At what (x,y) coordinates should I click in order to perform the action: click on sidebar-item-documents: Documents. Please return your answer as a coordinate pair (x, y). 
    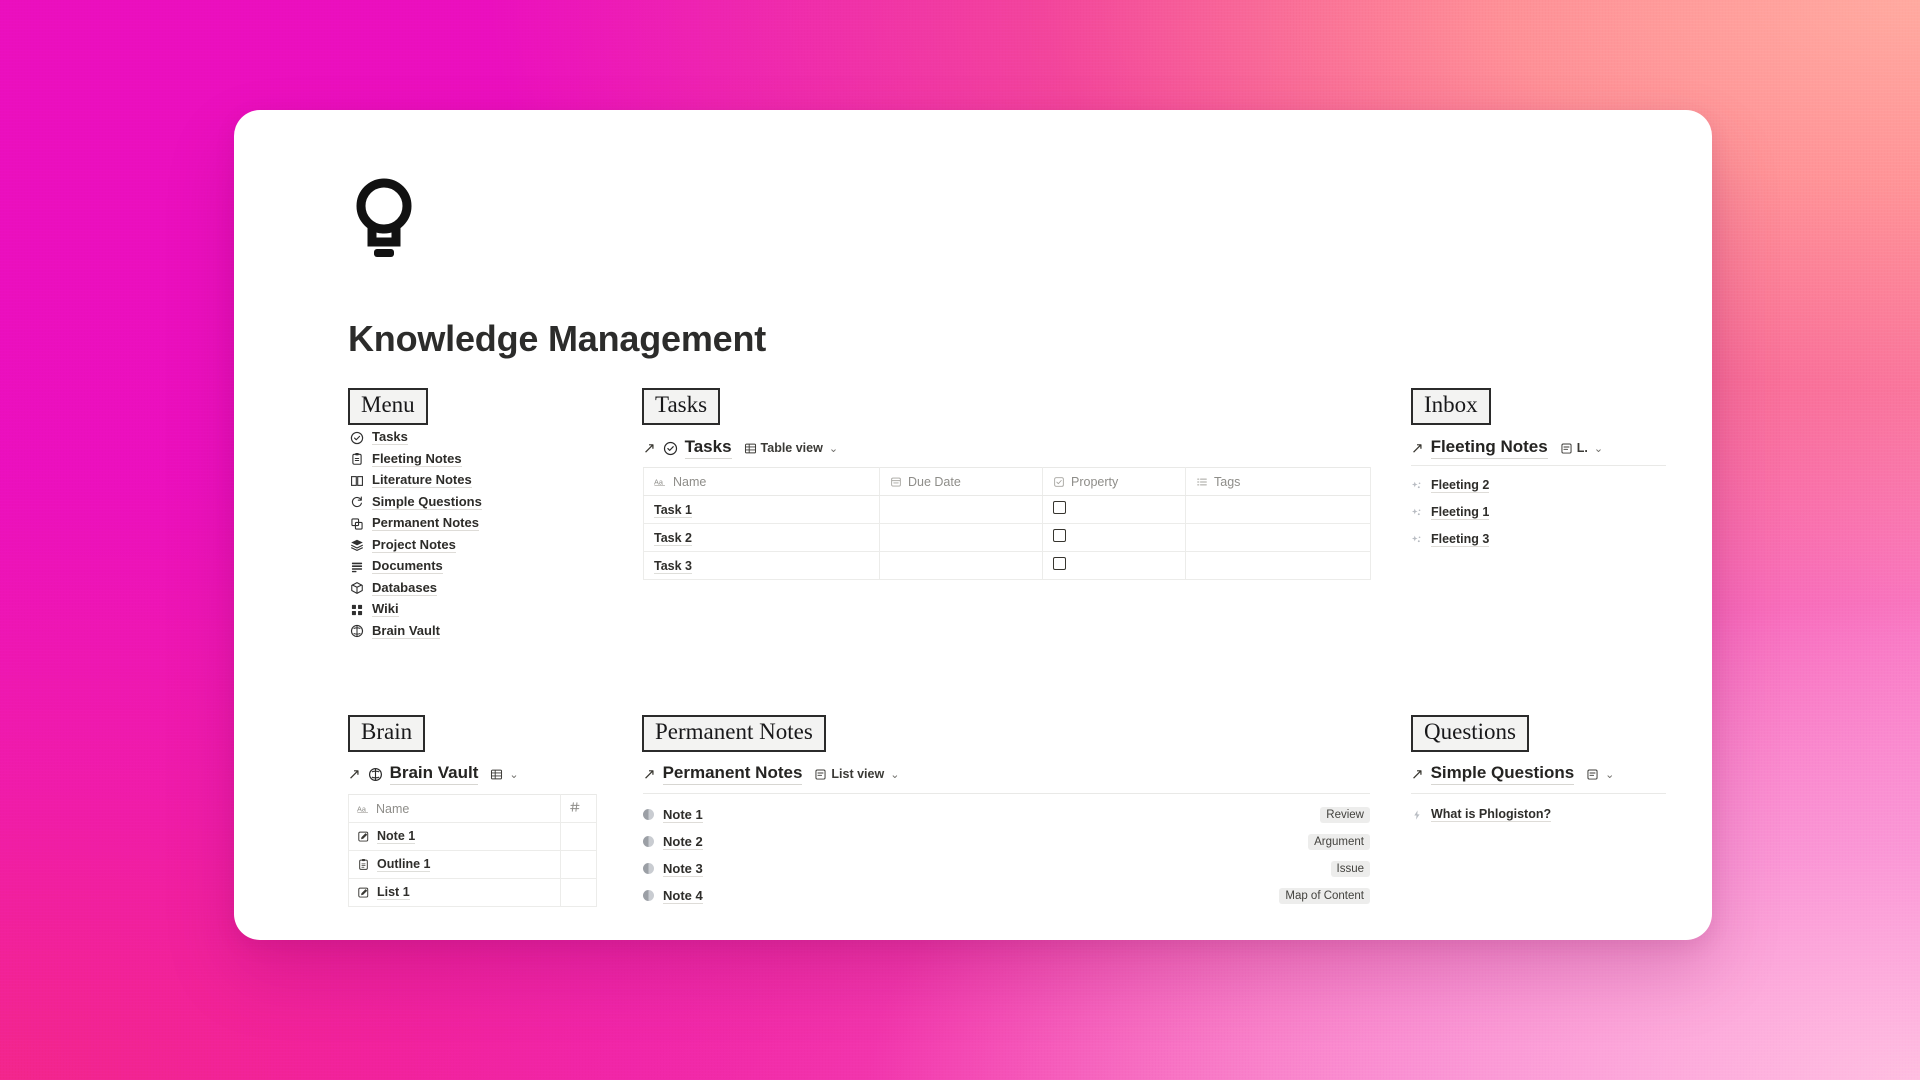
    Looking at the image, I should click on (455, 567).